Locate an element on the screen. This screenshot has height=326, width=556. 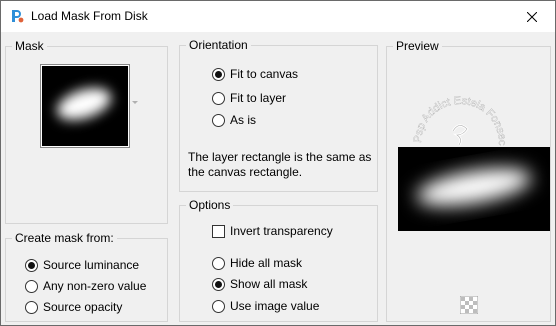
radio-fit-to-layer: Fit to layer is located at coordinates (249, 98).